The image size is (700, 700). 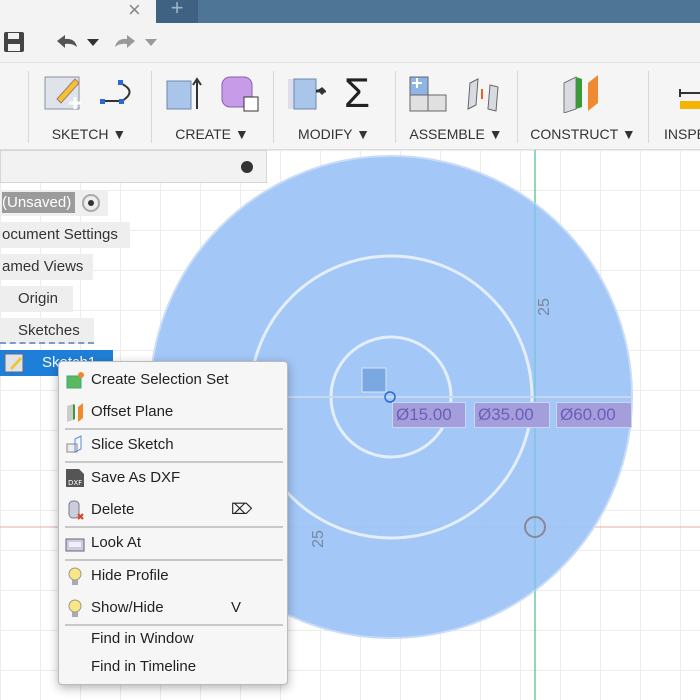 I want to click on redo-icon, so click(x=137, y=42).